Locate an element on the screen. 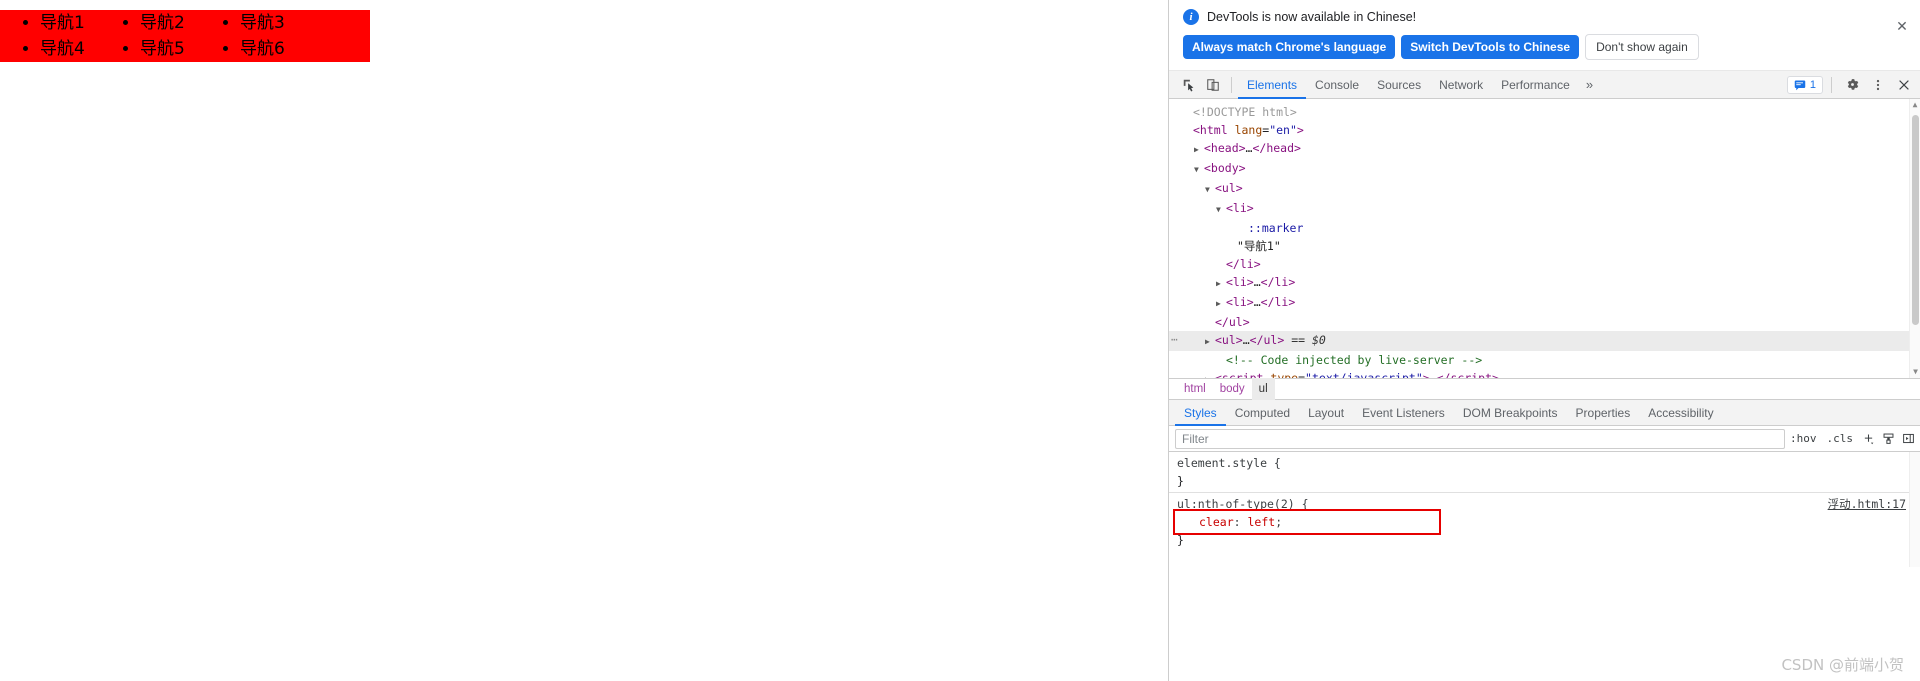 This screenshot has width=1920, height=681. banner-message-row: i DevTools is now available in Chinese! is located at coordinates (1545, 17).